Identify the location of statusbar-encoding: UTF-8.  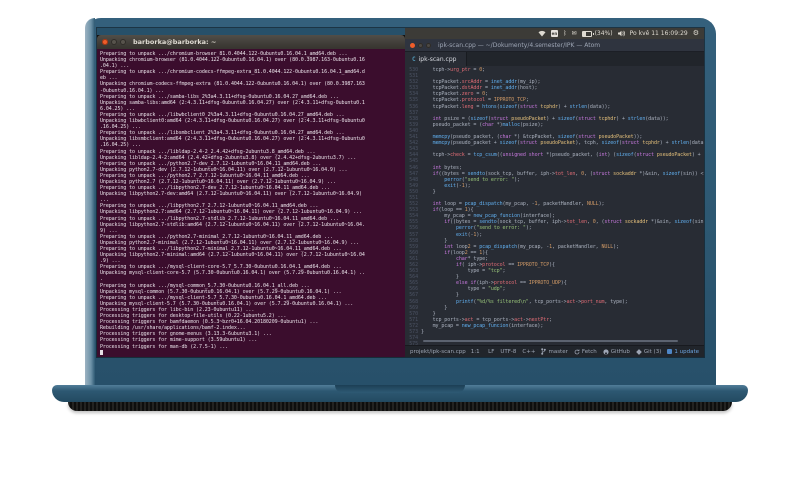
(508, 352).